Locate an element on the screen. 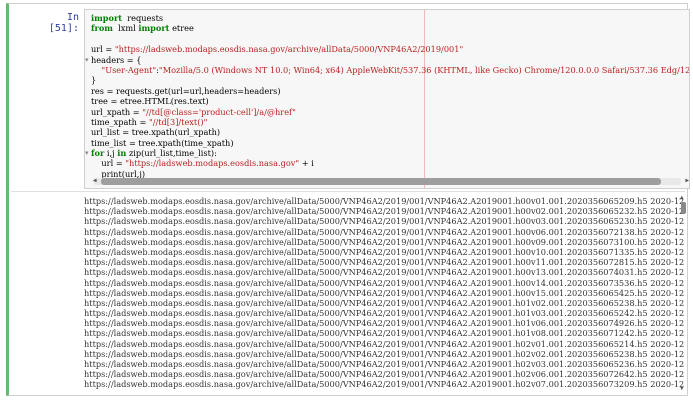 The image size is (693, 402). output-divider is located at coordinates (348, 191).